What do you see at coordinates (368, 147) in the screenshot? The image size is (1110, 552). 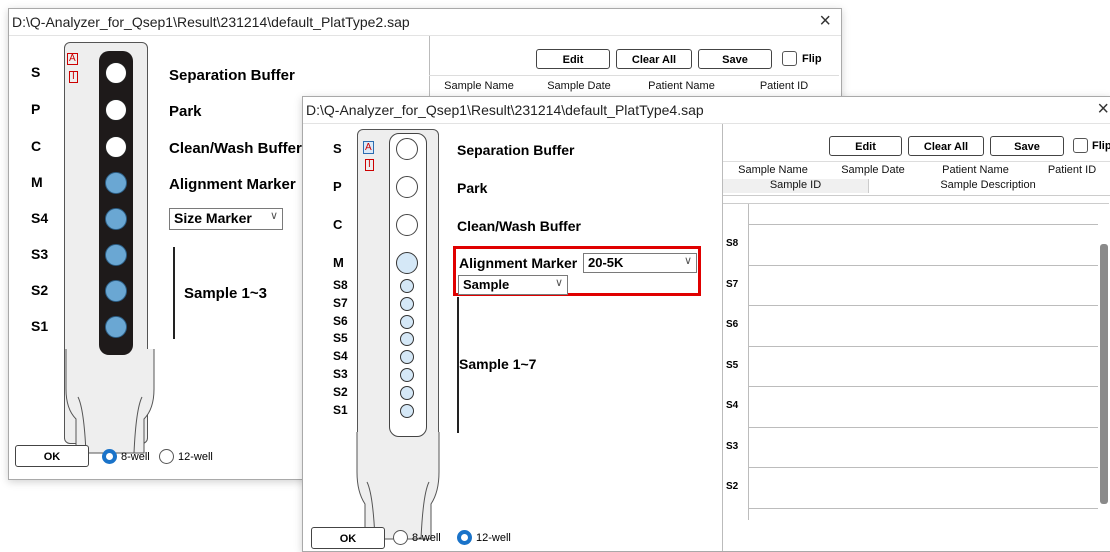 I see `strip-mark-top: A` at bounding box center [368, 147].